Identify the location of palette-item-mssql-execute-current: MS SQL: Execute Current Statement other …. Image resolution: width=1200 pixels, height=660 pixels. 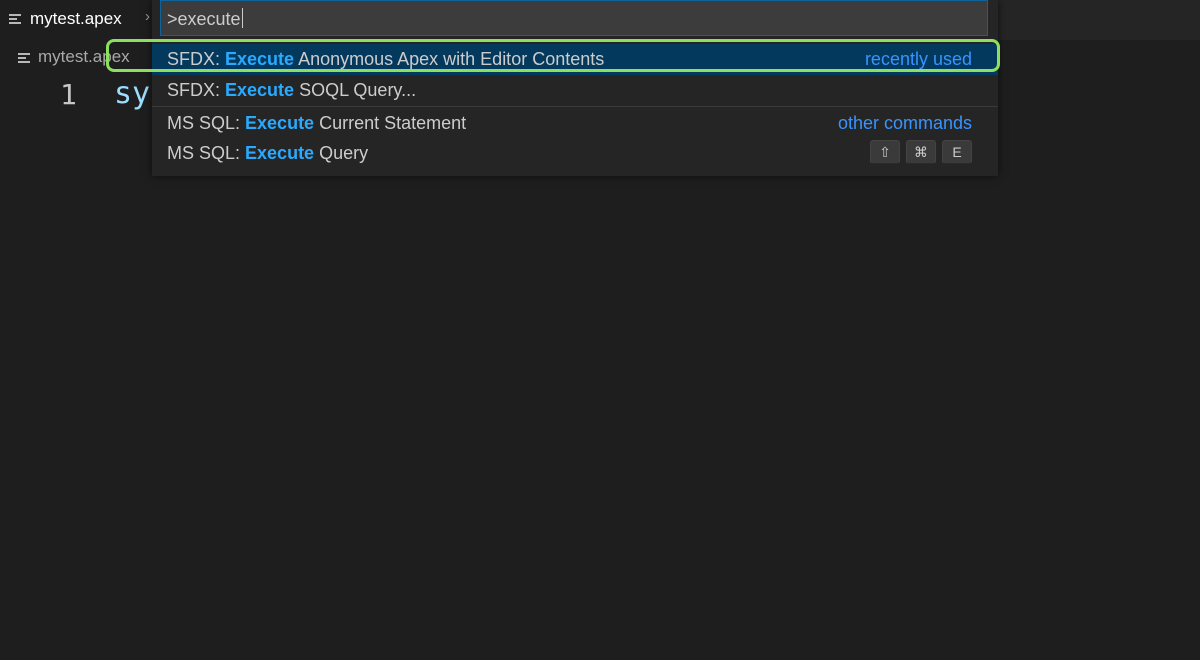
(575, 123).